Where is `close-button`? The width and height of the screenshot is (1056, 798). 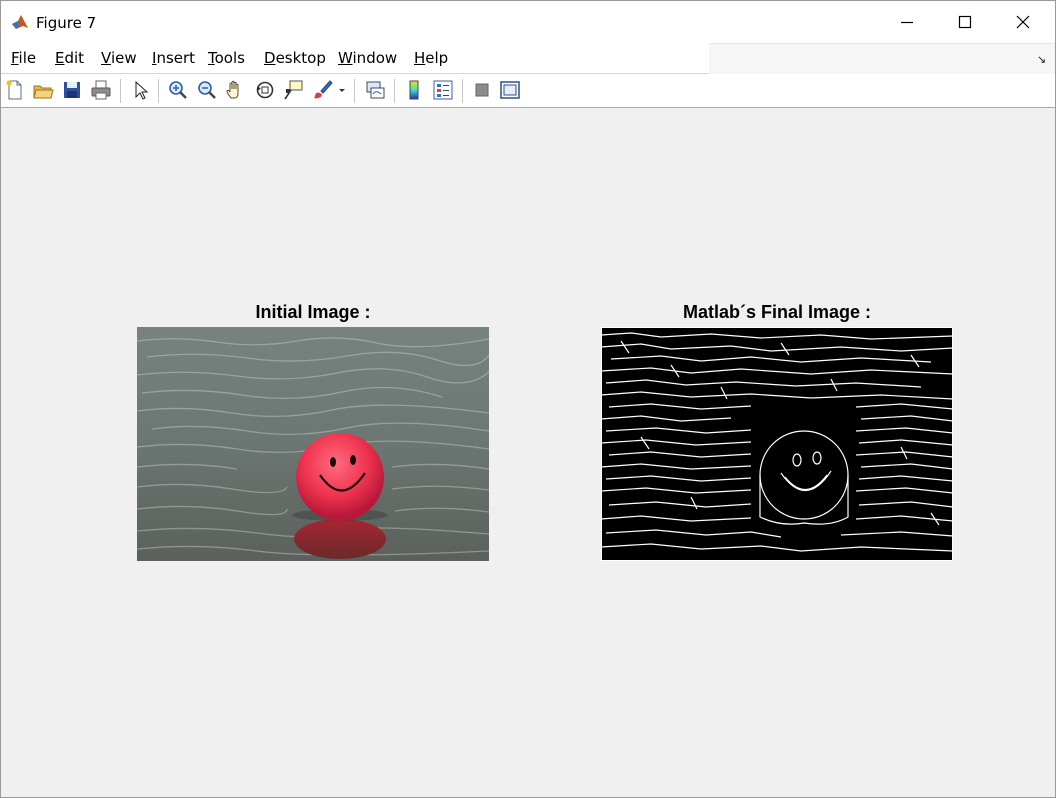
close-button is located at coordinates (1023, 22).